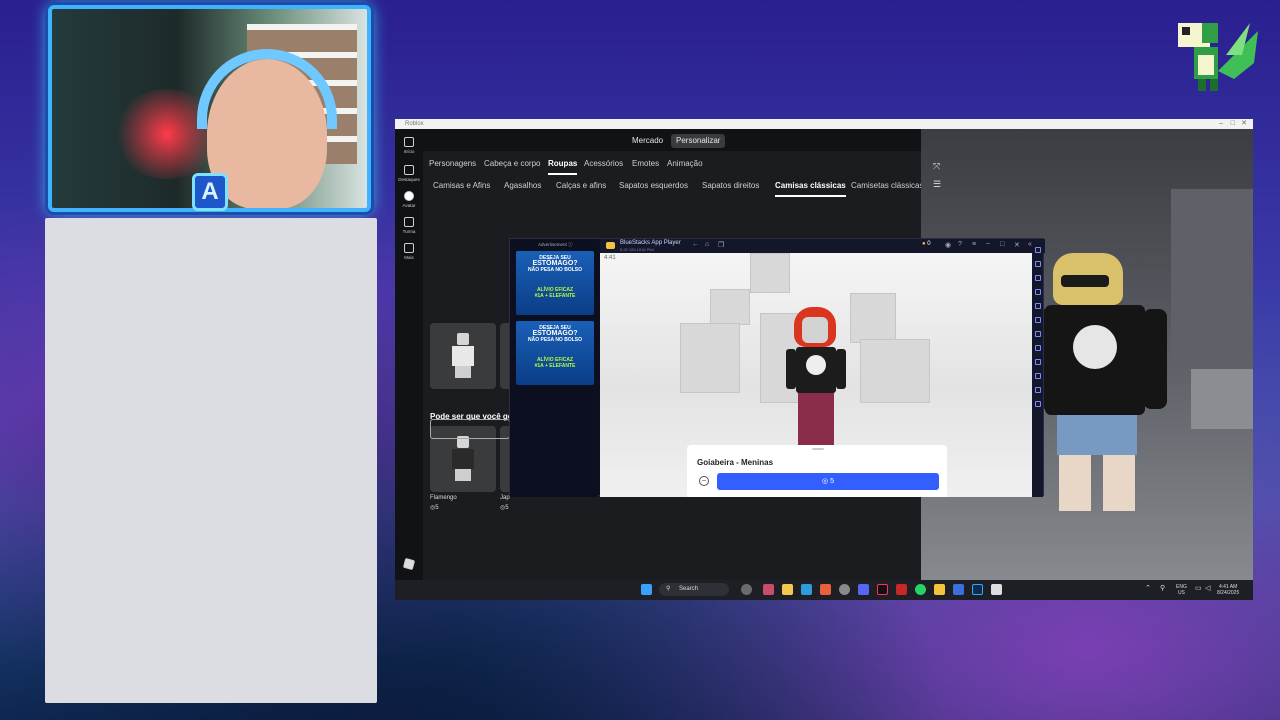 This screenshot has width=1280, height=720. I want to click on settings-icon, so click(1037, 376).